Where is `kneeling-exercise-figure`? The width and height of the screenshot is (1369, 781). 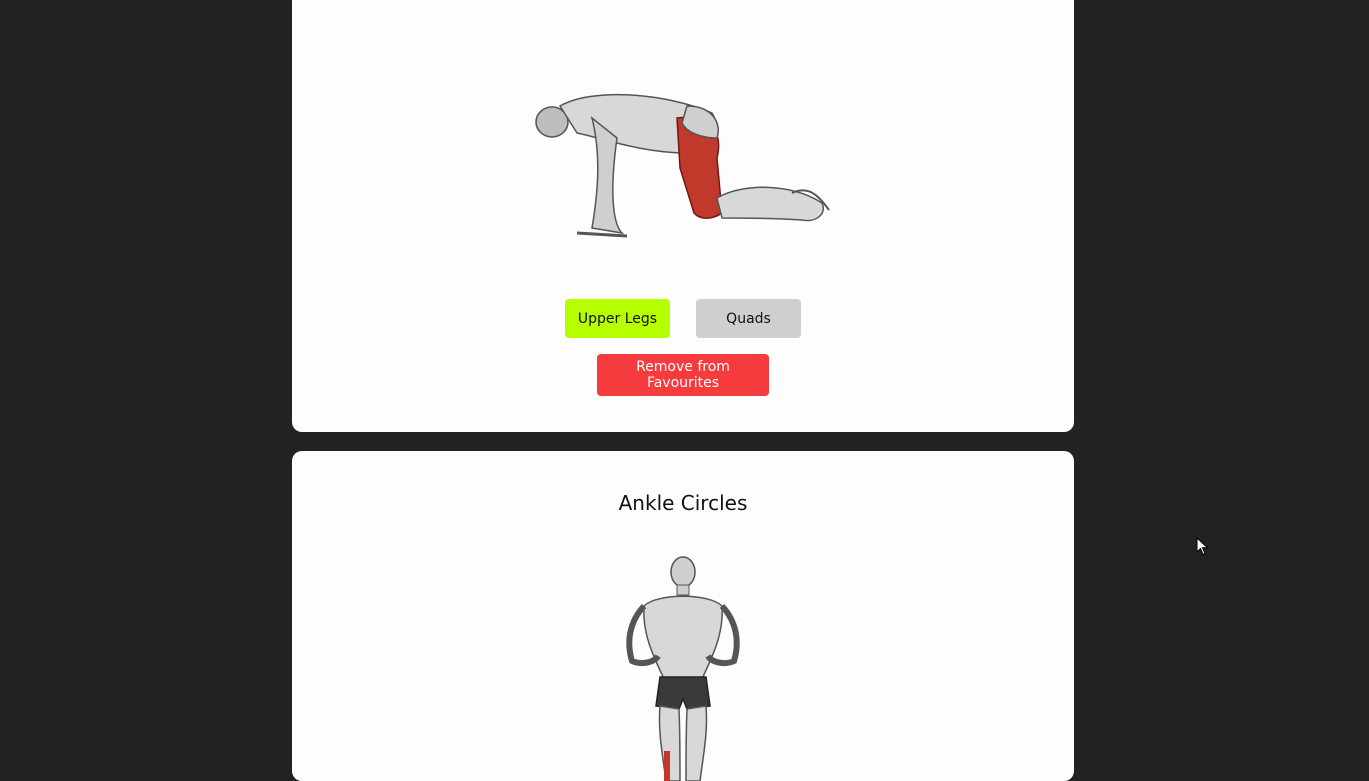 kneeling-exercise-figure is located at coordinates (682, 165).